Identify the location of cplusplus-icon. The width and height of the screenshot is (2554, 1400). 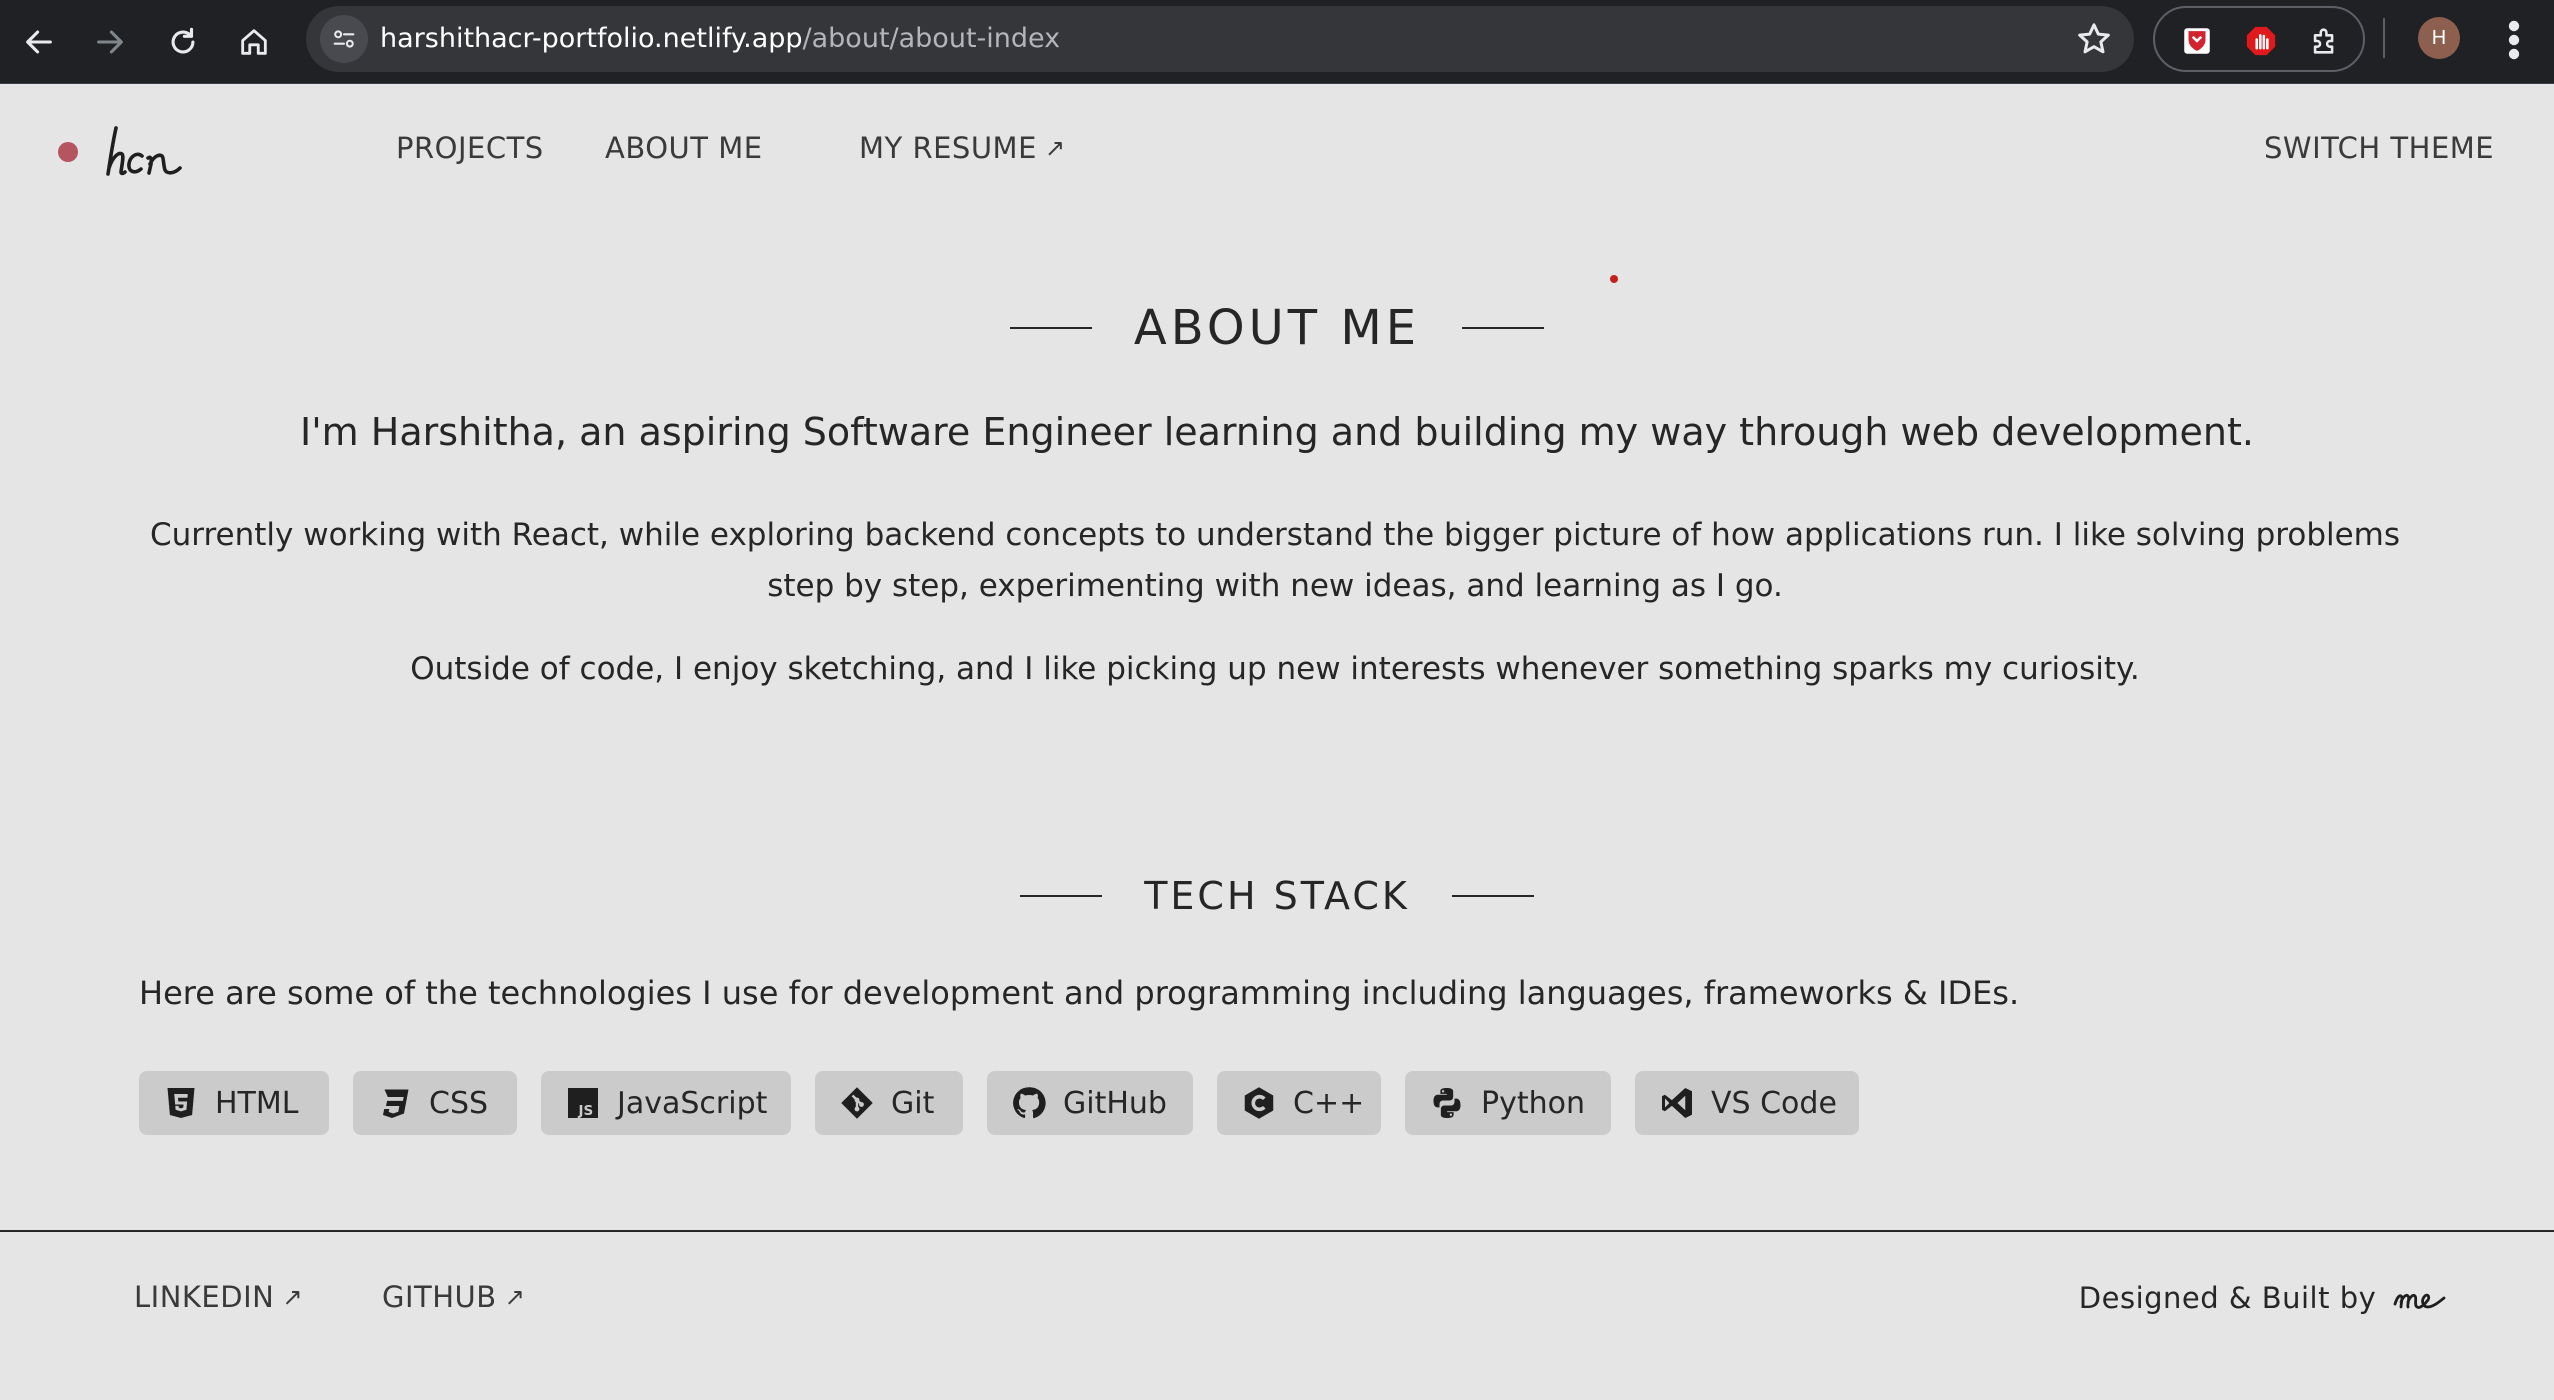
(1259, 1103).